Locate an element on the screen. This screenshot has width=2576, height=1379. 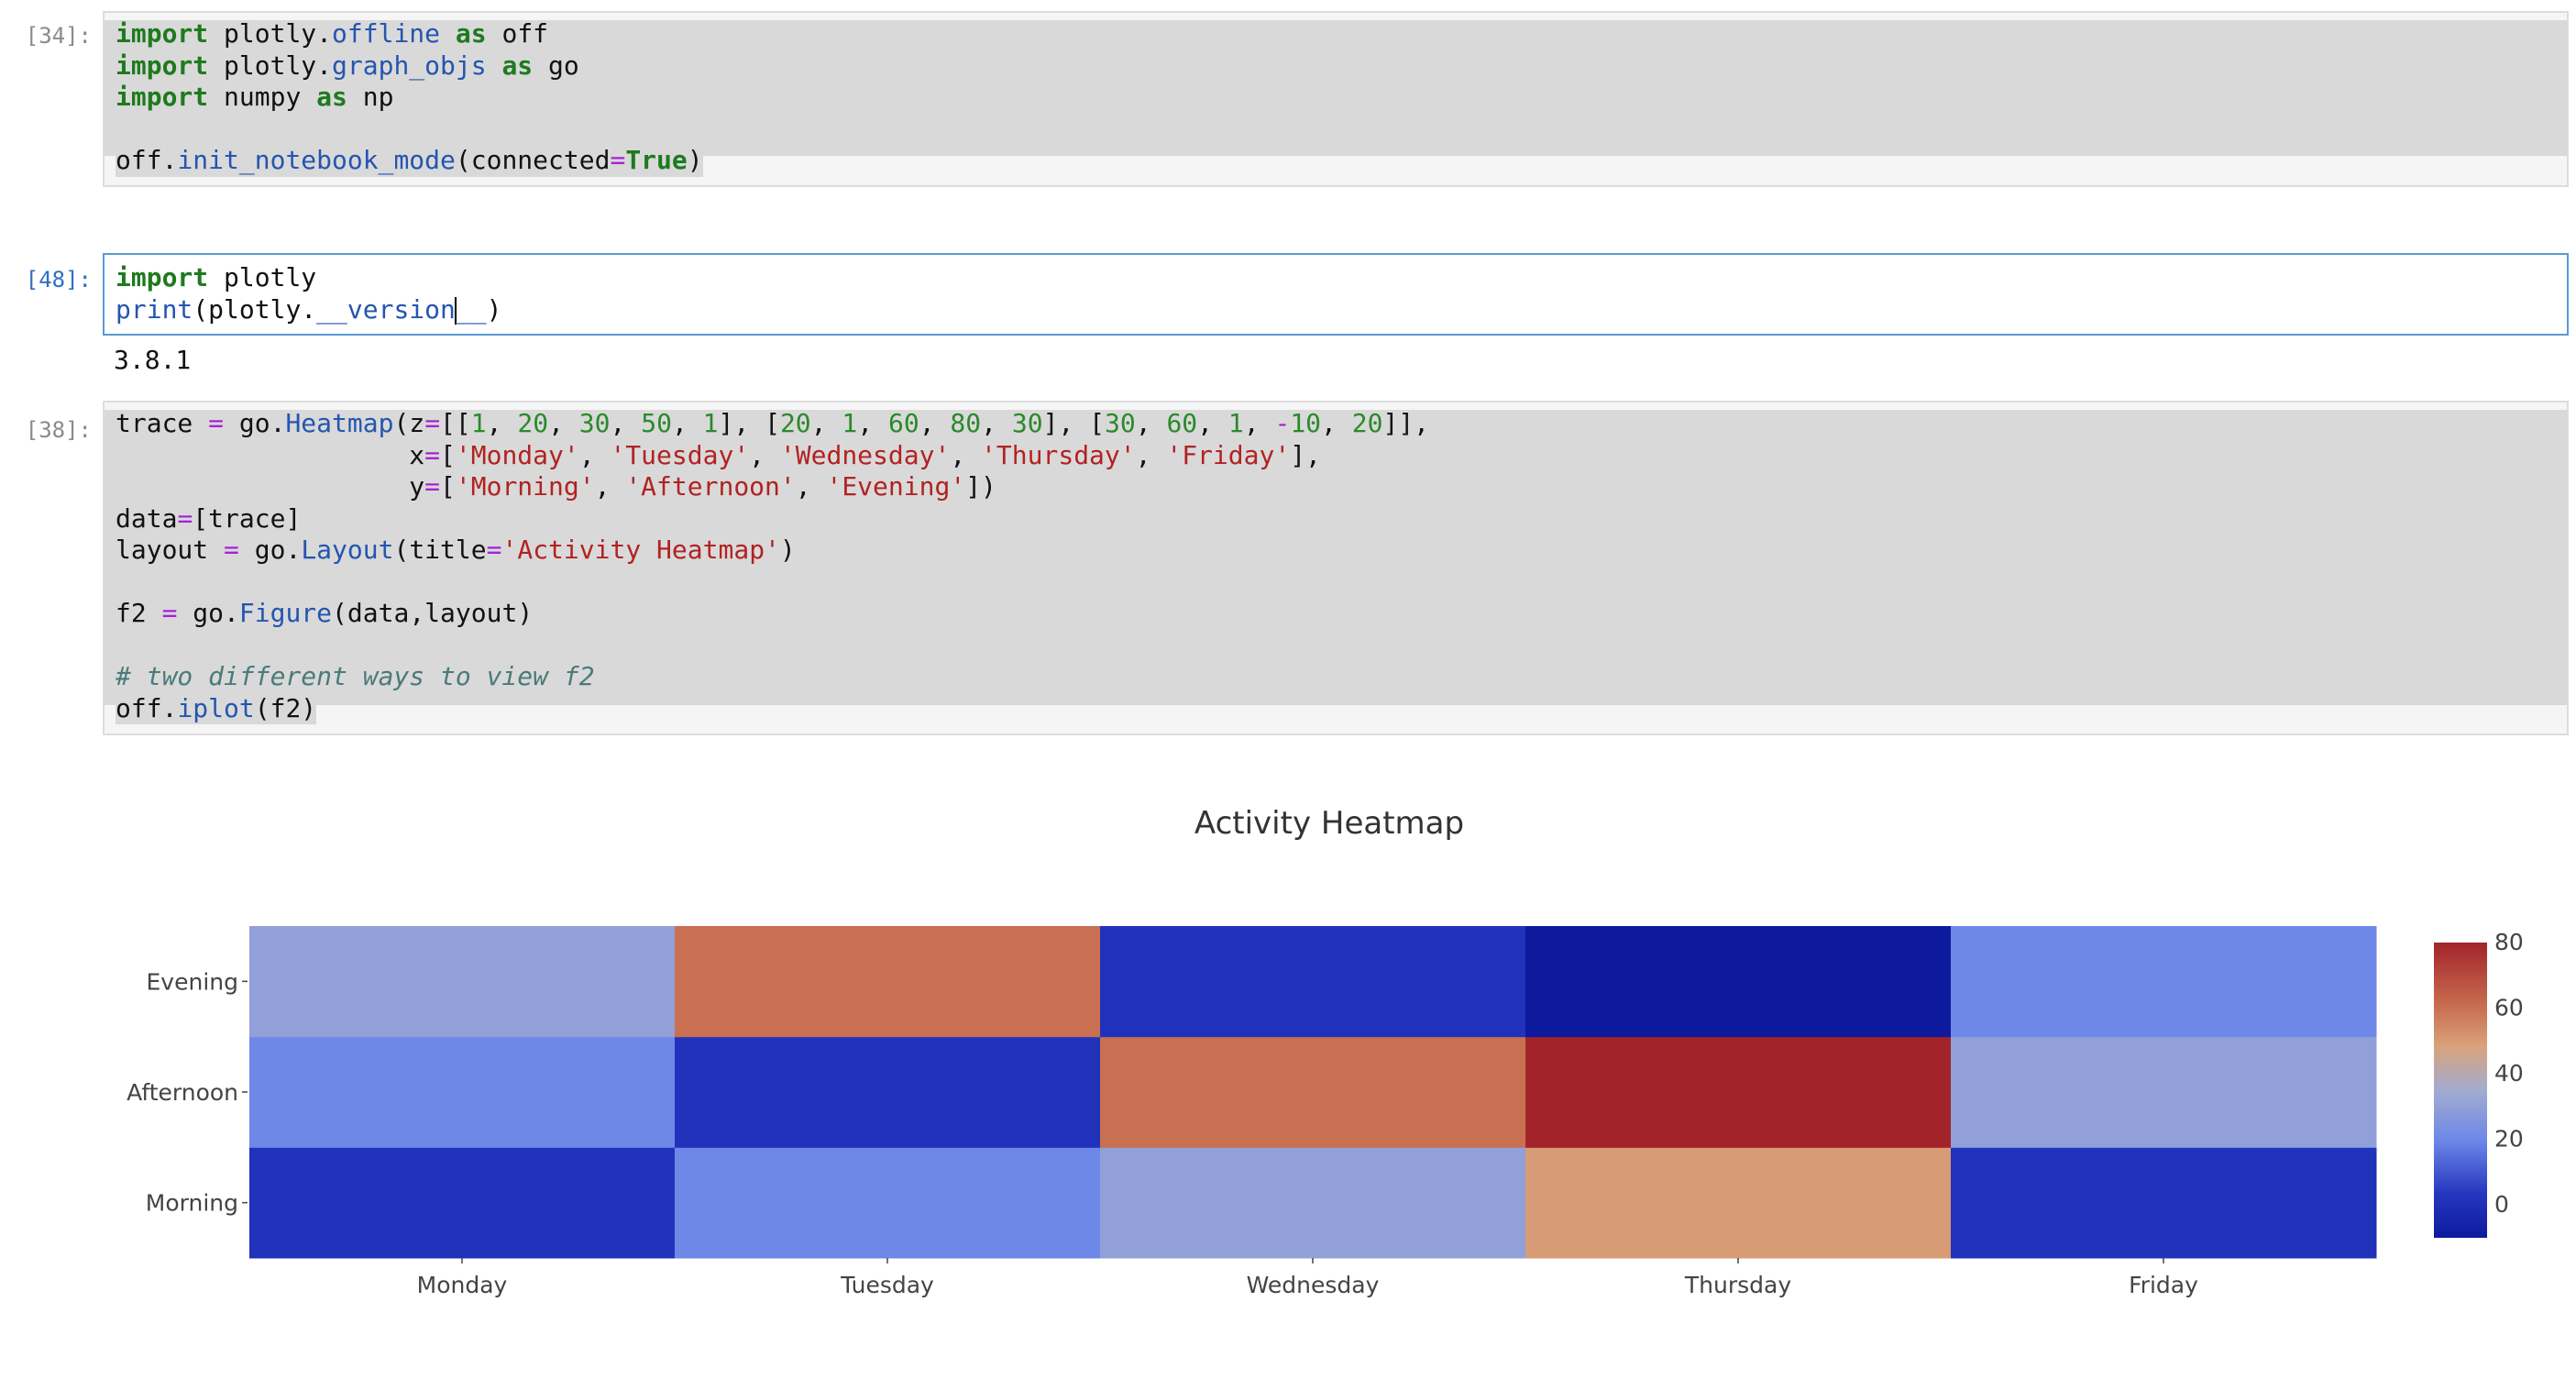
colorbar-tick-label: 60 is located at coordinates (2509, 1008).